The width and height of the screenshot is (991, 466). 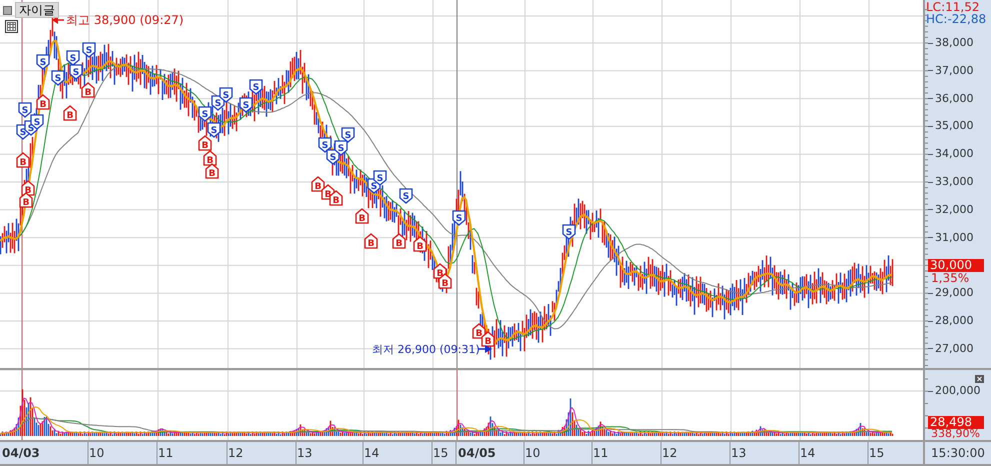 What do you see at coordinates (956, 19) in the screenshot?
I see `hc-value: HC:-22,88` at bounding box center [956, 19].